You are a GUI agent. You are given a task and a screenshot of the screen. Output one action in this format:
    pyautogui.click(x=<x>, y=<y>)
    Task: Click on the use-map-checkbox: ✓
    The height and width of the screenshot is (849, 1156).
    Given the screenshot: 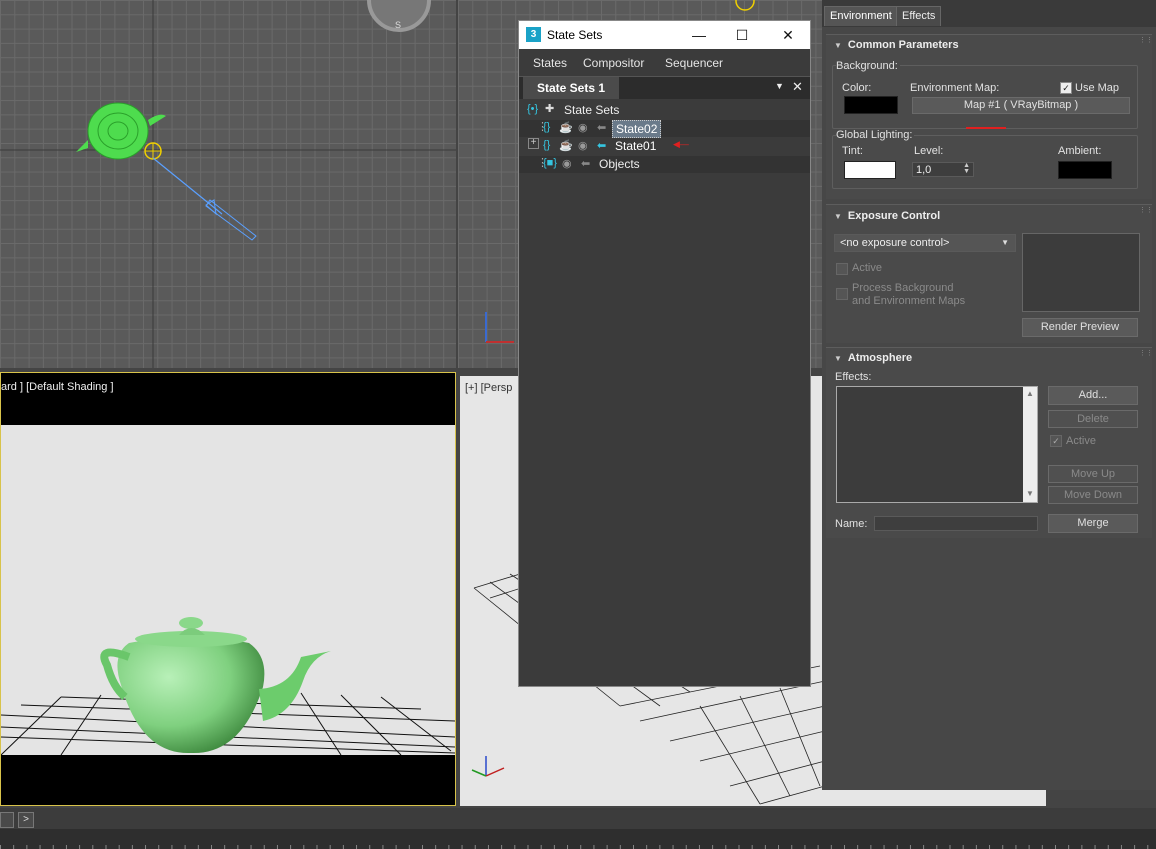 What is the action you would take?
    pyautogui.click(x=1066, y=88)
    